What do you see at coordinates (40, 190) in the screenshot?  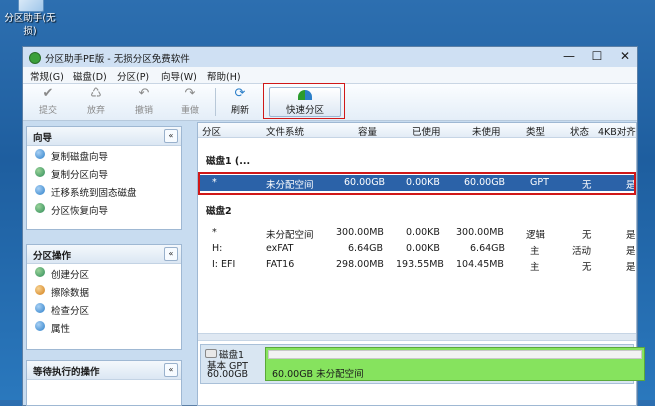 I see `migrate-os-icon` at bounding box center [40, 190].